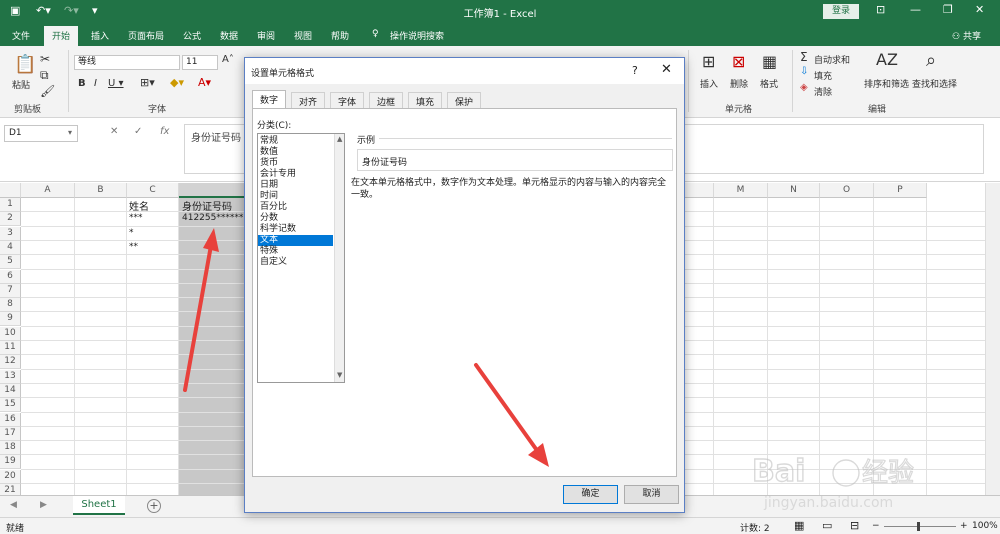  I want to click on row-header: 9, so click(10, 319).